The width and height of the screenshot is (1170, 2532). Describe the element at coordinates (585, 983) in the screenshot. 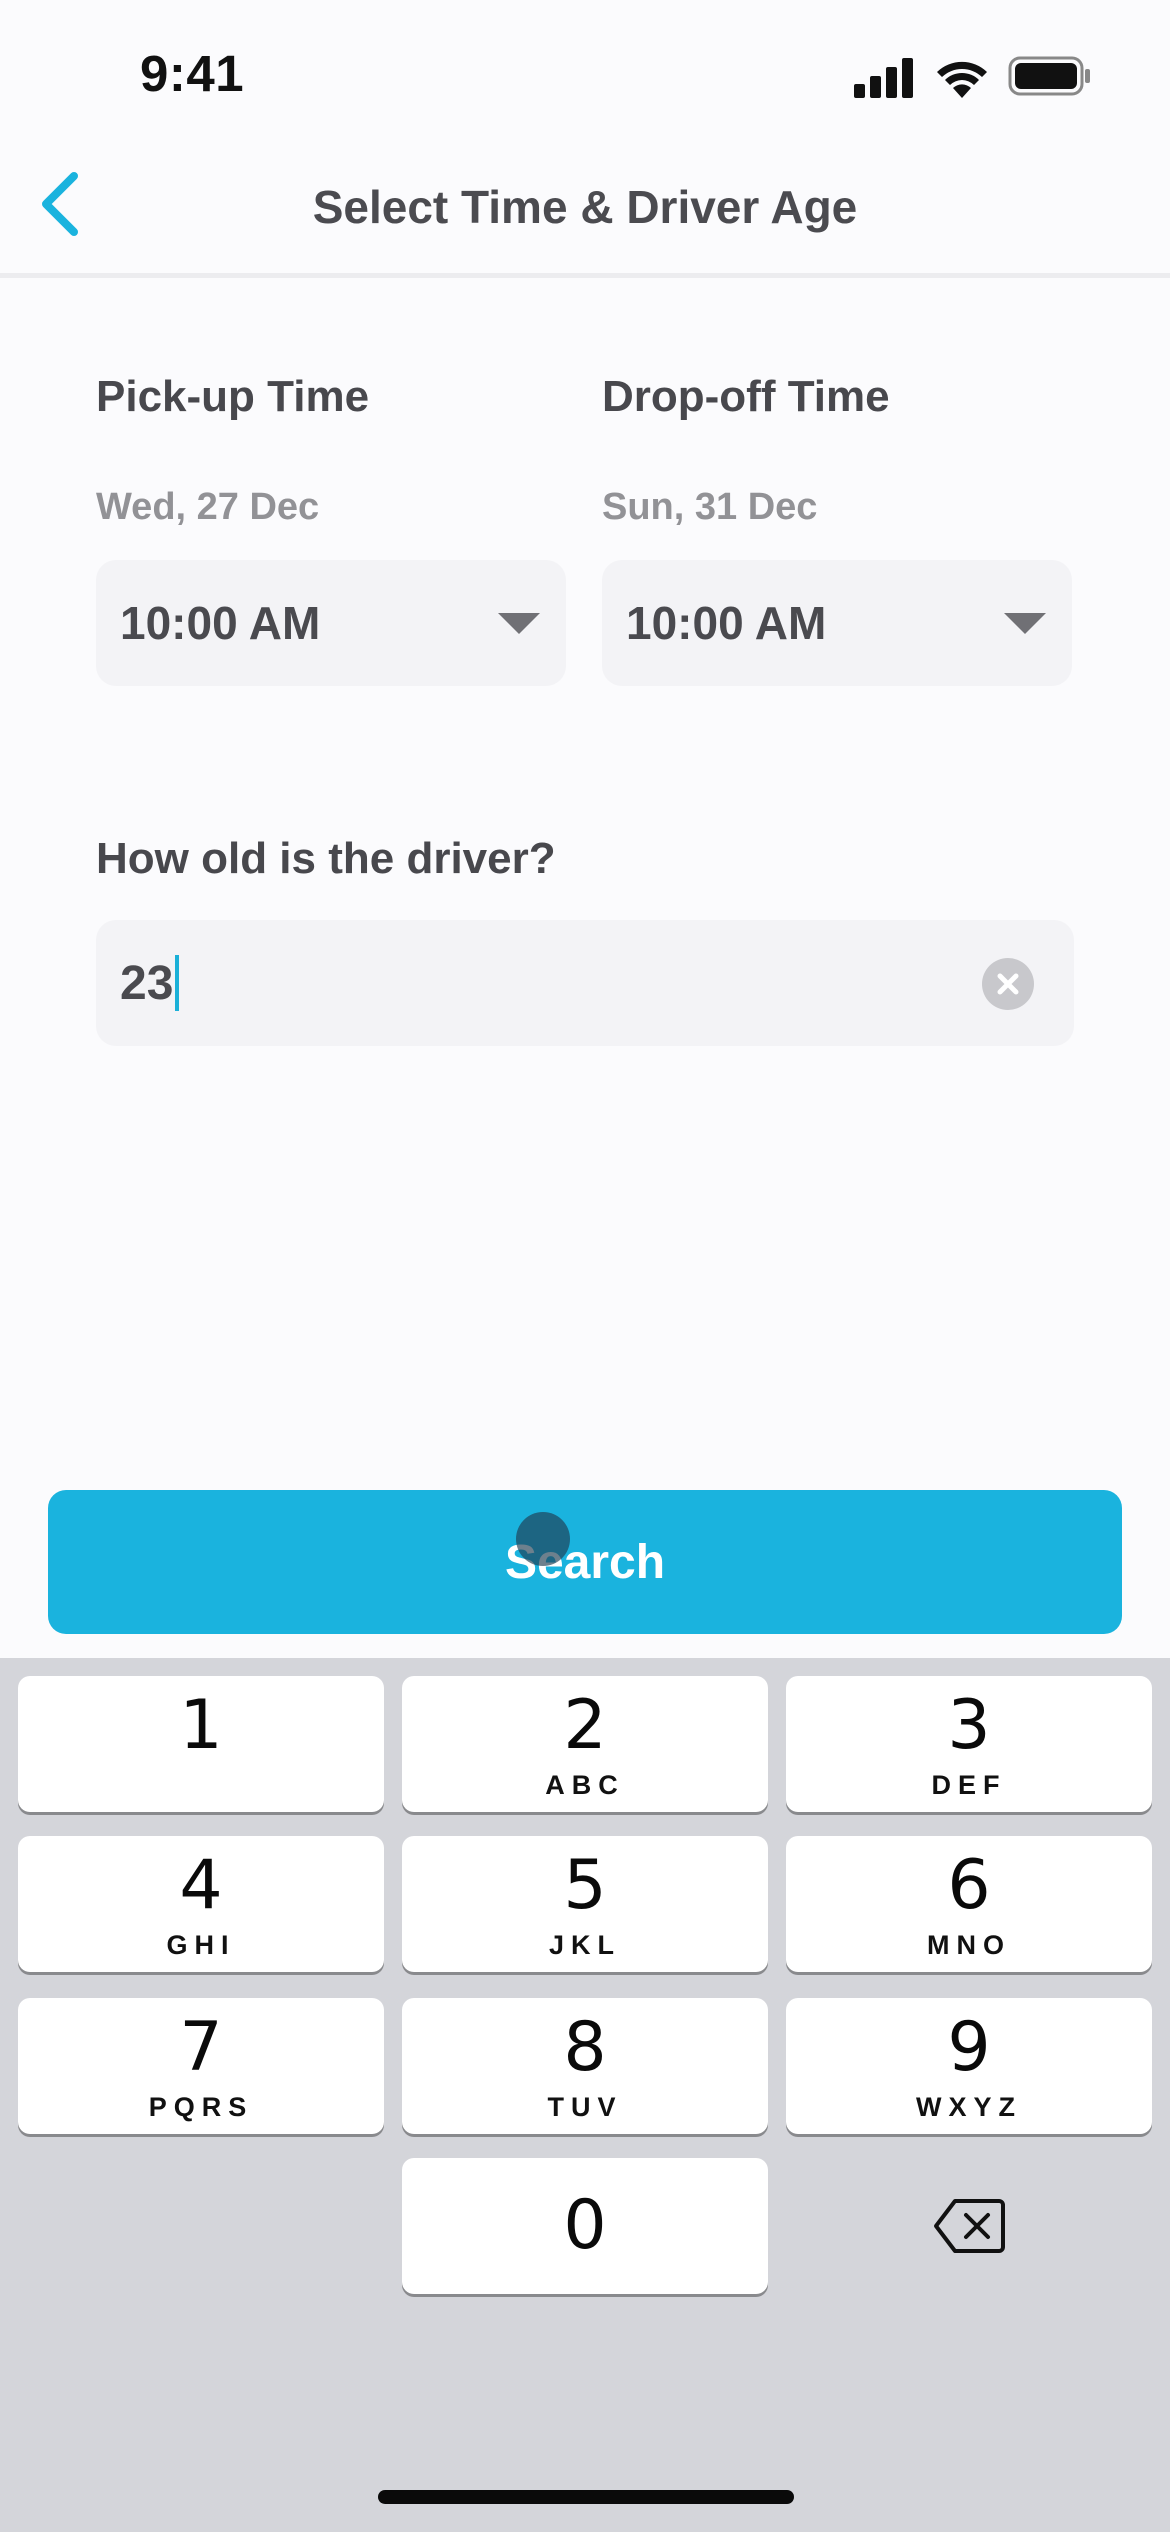

I see `driver-age-input: 23` at that location.